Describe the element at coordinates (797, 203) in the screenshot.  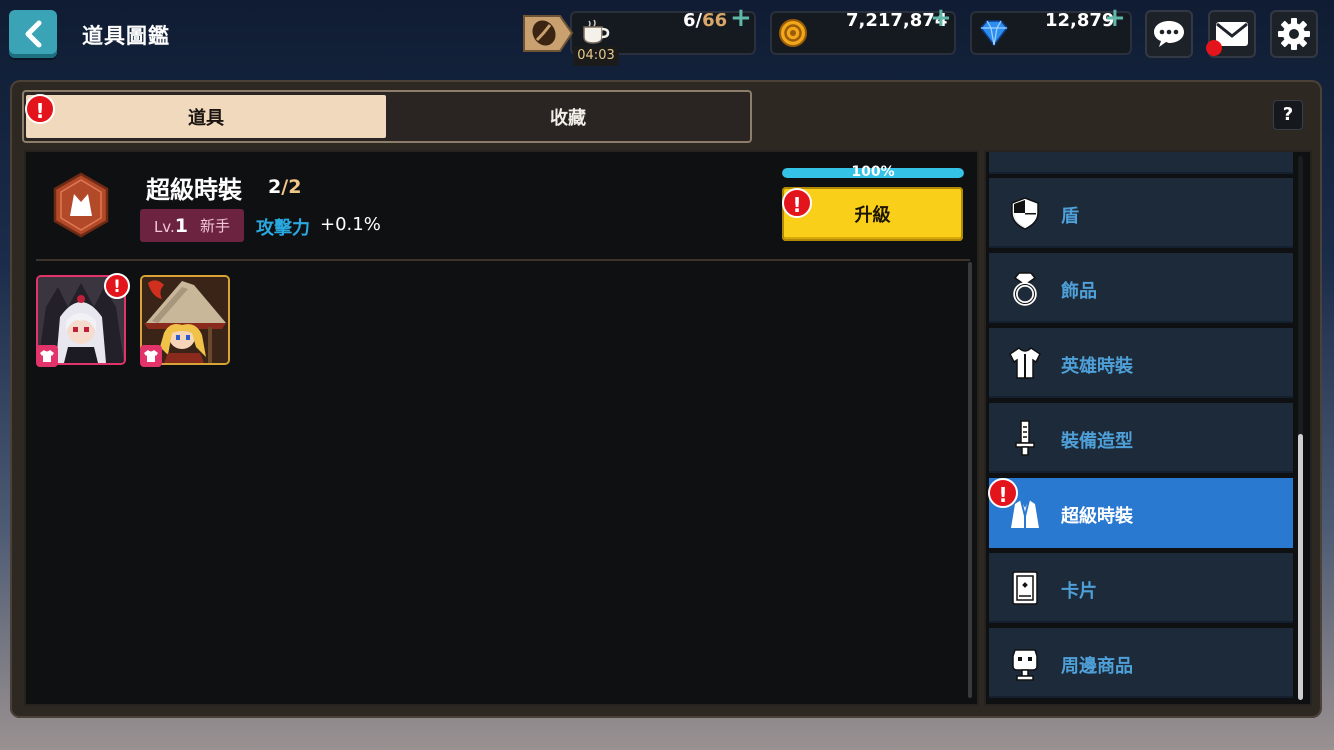
I see `upgrade-alert-icon: !` at that location.